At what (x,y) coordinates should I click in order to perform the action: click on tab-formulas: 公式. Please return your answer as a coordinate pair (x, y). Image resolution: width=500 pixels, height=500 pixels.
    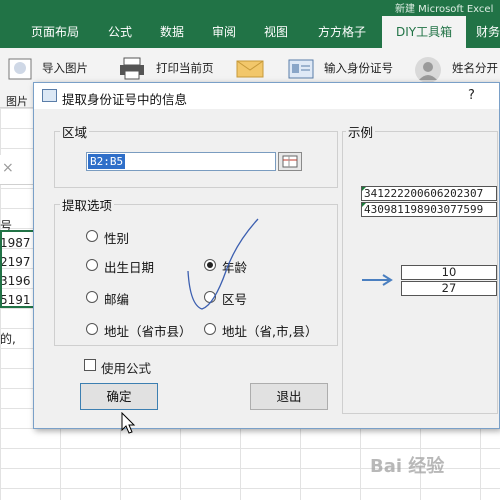
    Looking at the image, I should click on (120, 32).